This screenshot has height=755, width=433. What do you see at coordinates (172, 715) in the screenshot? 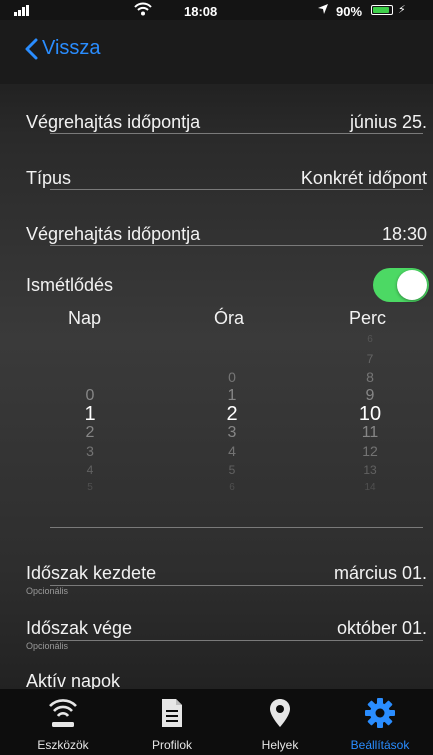
I see `document-icon` at bounding box center [172, 715].